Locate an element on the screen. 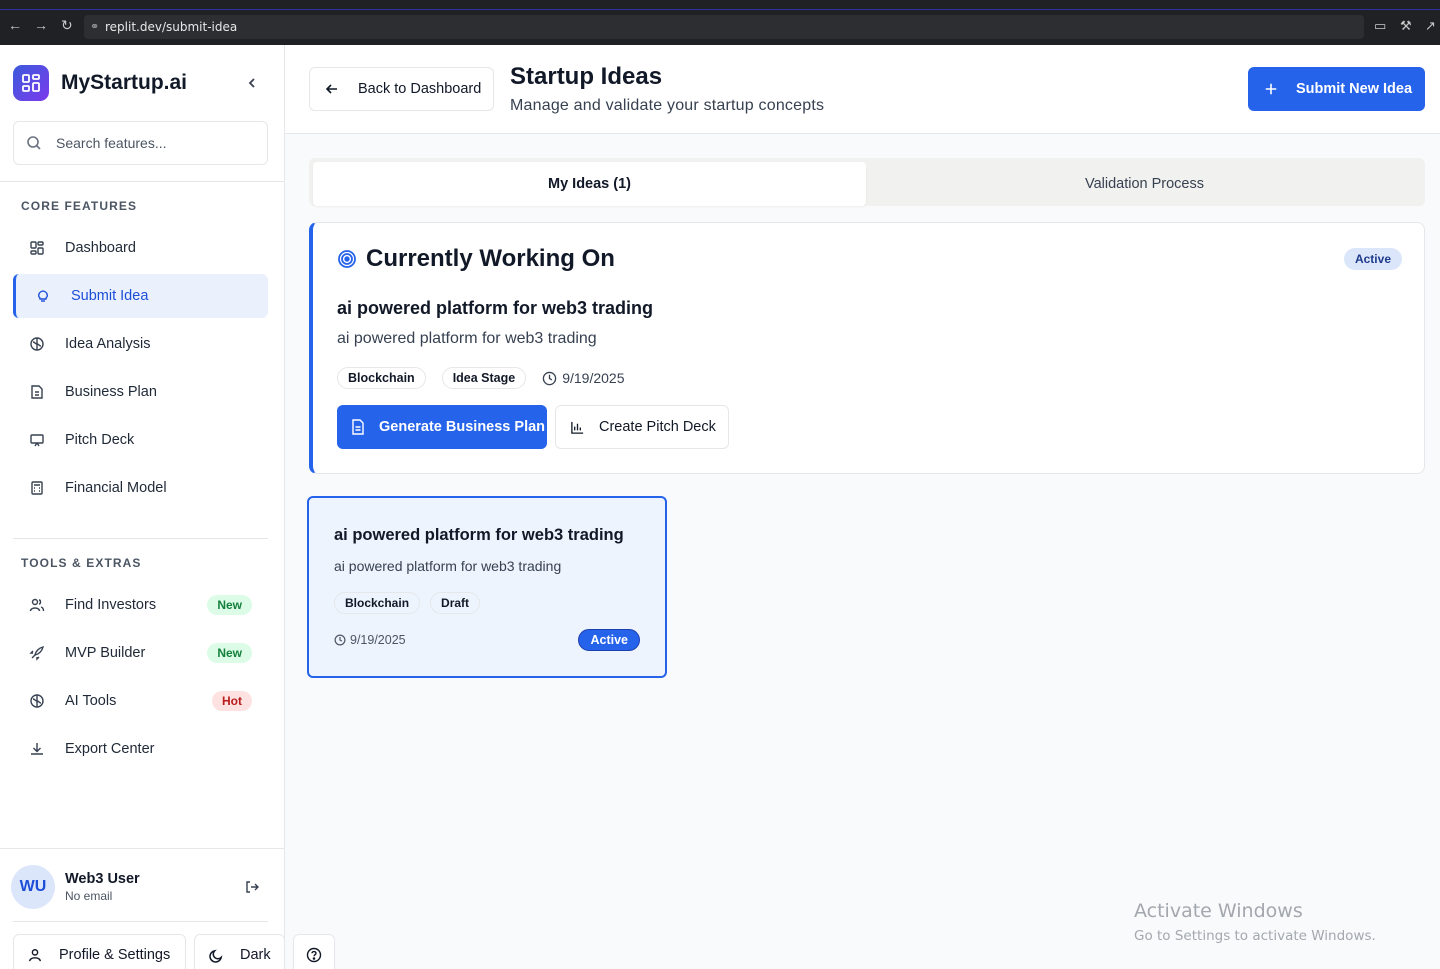 Image resolution: width=1440 pixels, height=969 pixels. create-pitch-deck-button: Create Pitch Deck is located at coordinates (642, 427).